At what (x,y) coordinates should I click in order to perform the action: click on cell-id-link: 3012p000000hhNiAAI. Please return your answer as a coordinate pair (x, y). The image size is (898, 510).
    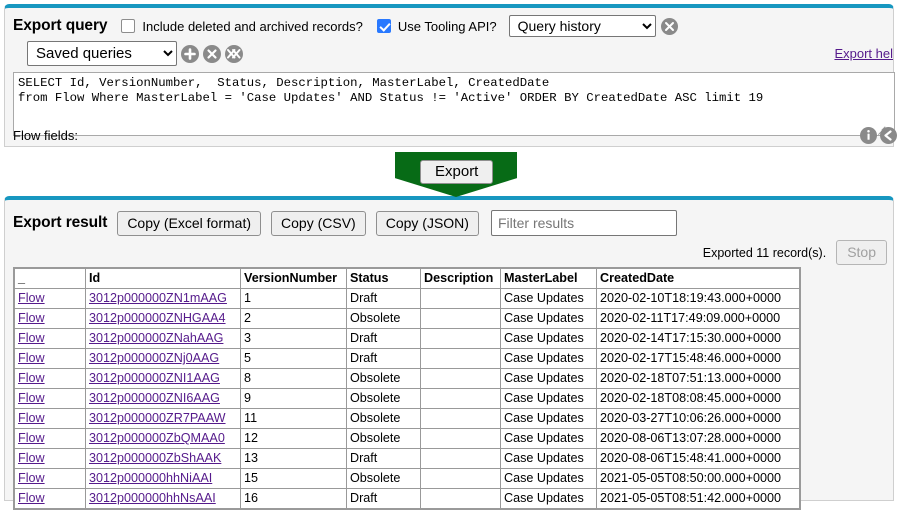
    Looking at the image, I should click on (150, 478).